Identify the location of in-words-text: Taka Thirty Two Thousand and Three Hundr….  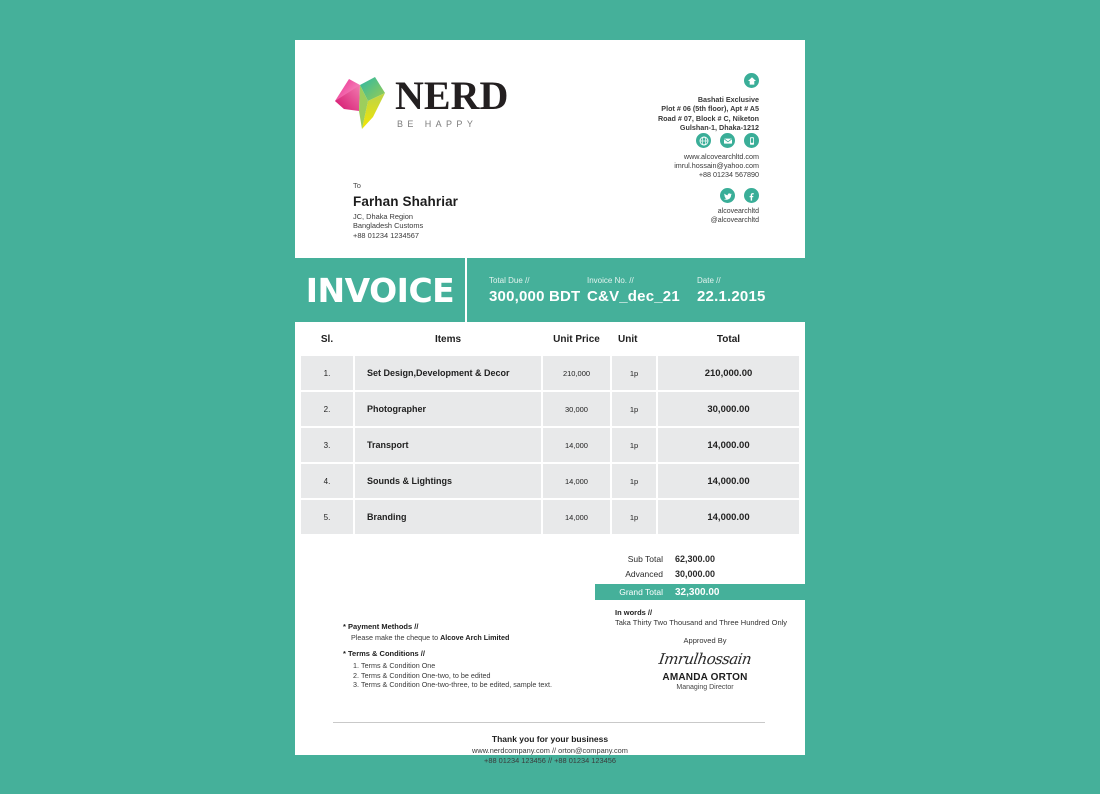
(701, 622).